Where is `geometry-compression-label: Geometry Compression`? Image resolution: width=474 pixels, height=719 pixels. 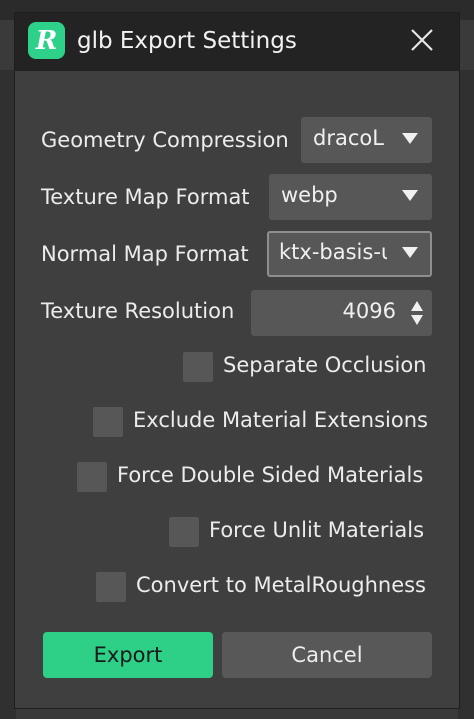
geometry-compression-label: Geometry Compression is located at coordinates (165, 140).